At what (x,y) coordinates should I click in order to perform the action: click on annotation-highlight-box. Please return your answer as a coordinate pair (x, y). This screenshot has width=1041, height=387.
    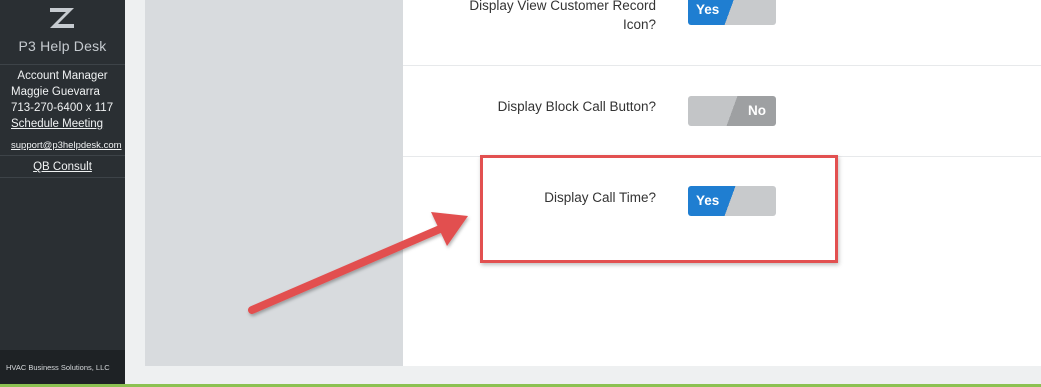
    Looking at the image, I should click on (659, 209).